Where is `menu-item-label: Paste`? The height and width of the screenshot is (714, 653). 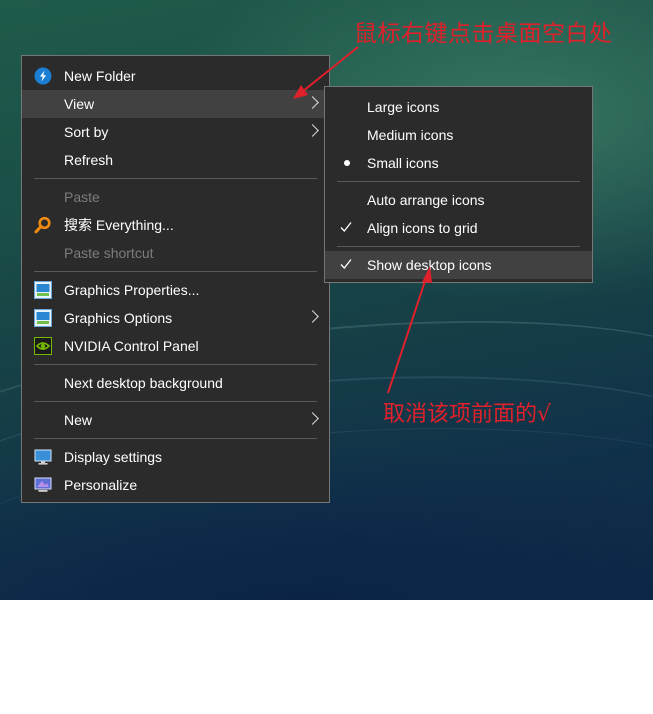
menu-item-label: Paste is located at coordinates (82, 197).